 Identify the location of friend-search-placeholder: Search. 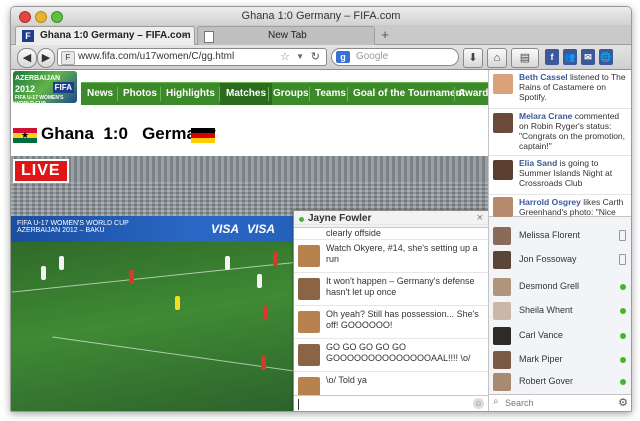
(519, 403).